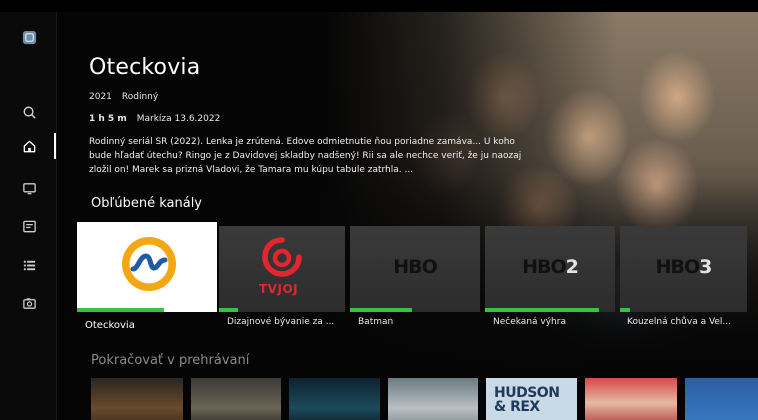 The image size is (758, 420). What do you see at coordinates (100, 97) in the screenshot?
I see `program-year: 2021` at bounding box center [100, 97].